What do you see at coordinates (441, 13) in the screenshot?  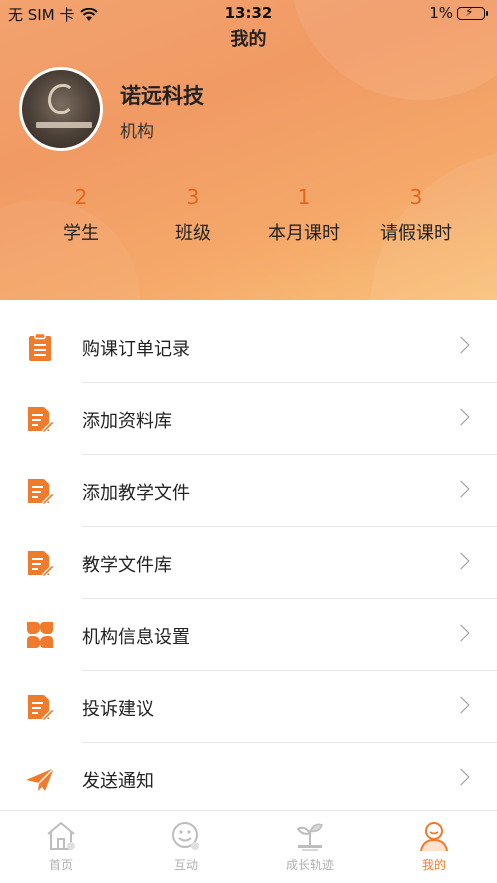 I see `battery-percent: 1%` at bounding box center [441, 13].